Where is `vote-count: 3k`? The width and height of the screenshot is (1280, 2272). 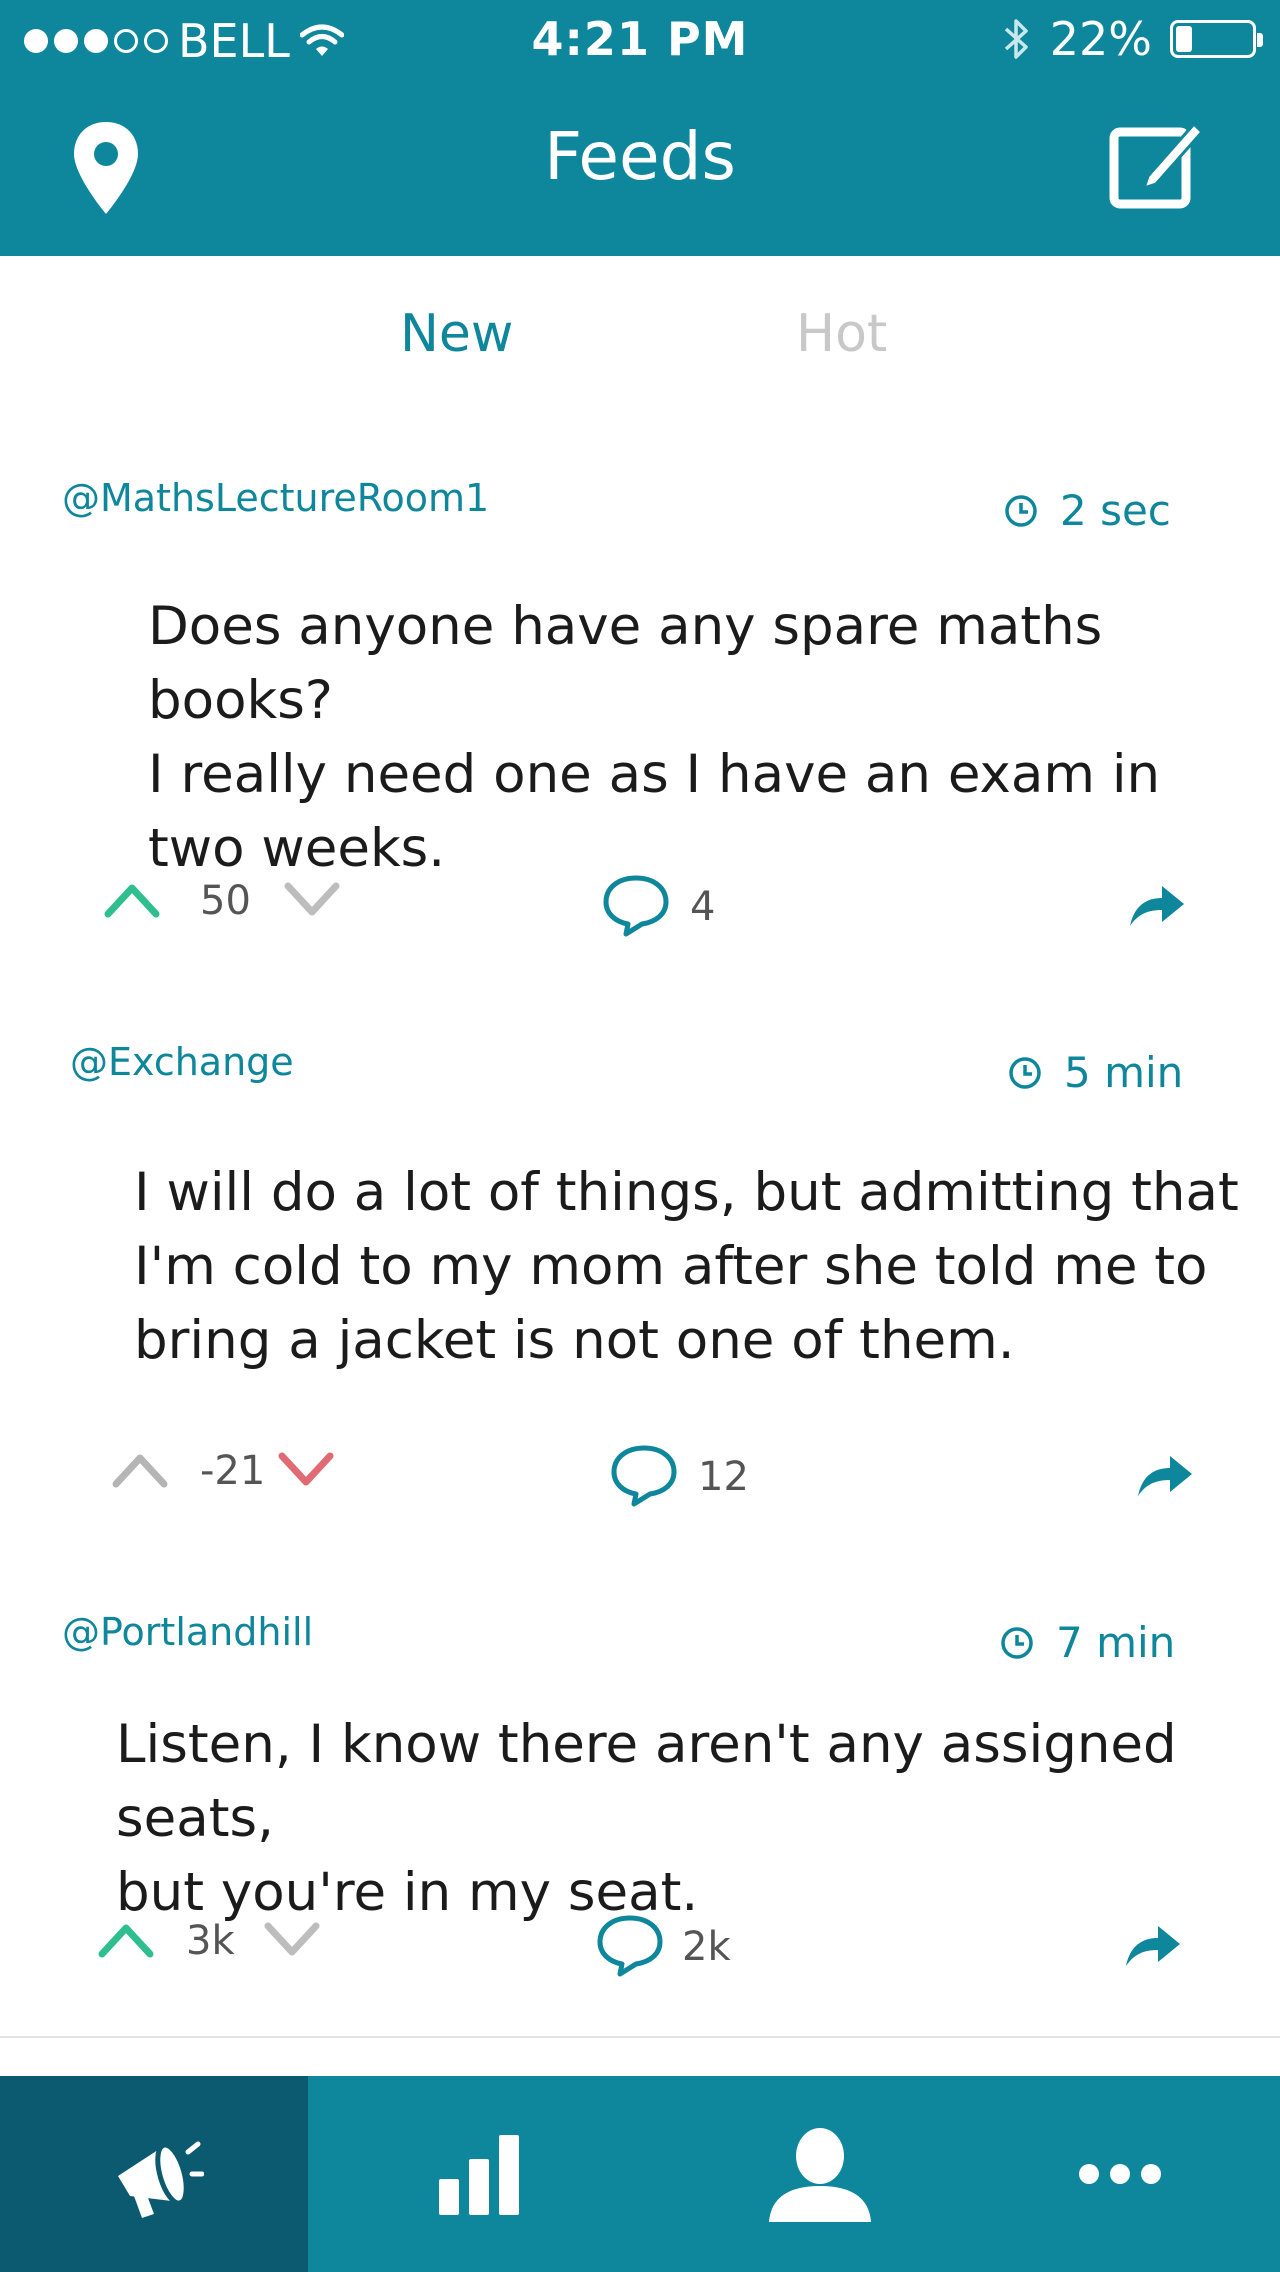 vote-count: 3k is located at coordinates (210, 1941).